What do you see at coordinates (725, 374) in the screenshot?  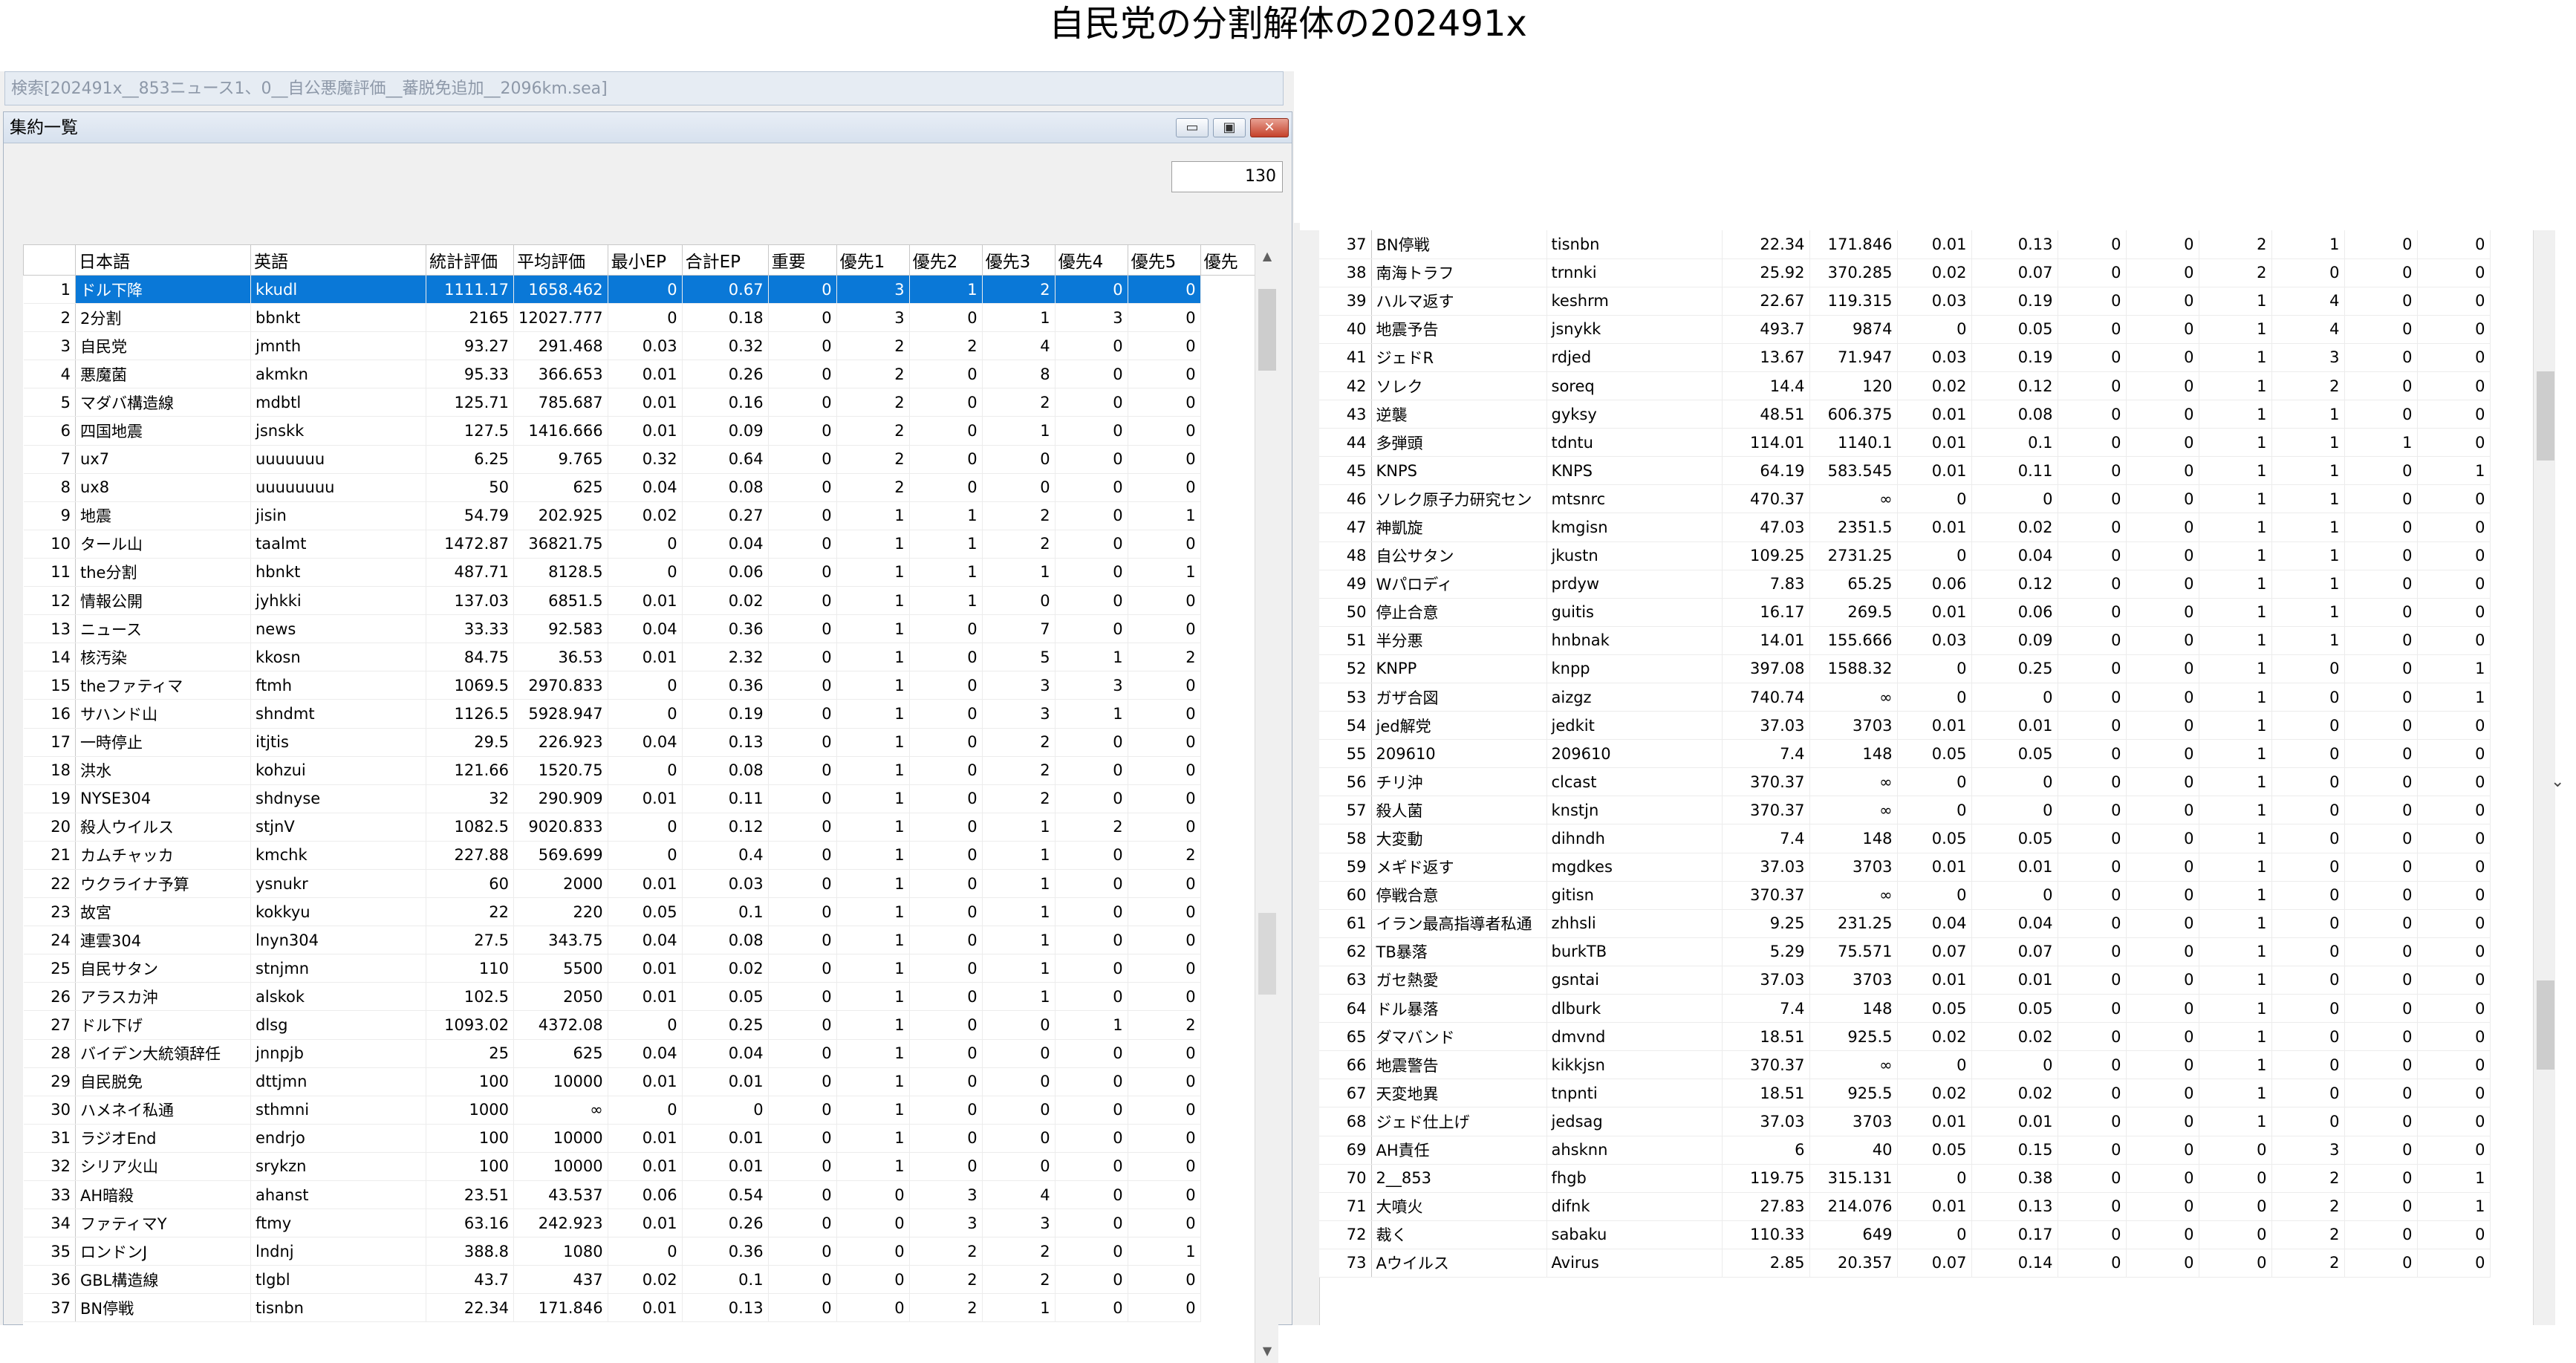 I see `table-cell: 0.26` at bounding box center [725, 374].